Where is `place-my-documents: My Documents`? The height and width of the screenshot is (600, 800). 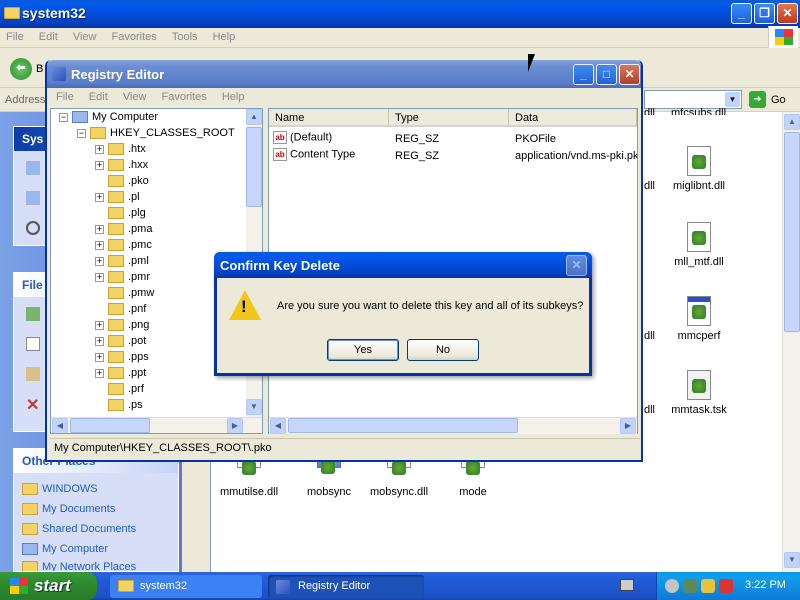 place-my-documents: My Documents is located at coordinates (68, 509).